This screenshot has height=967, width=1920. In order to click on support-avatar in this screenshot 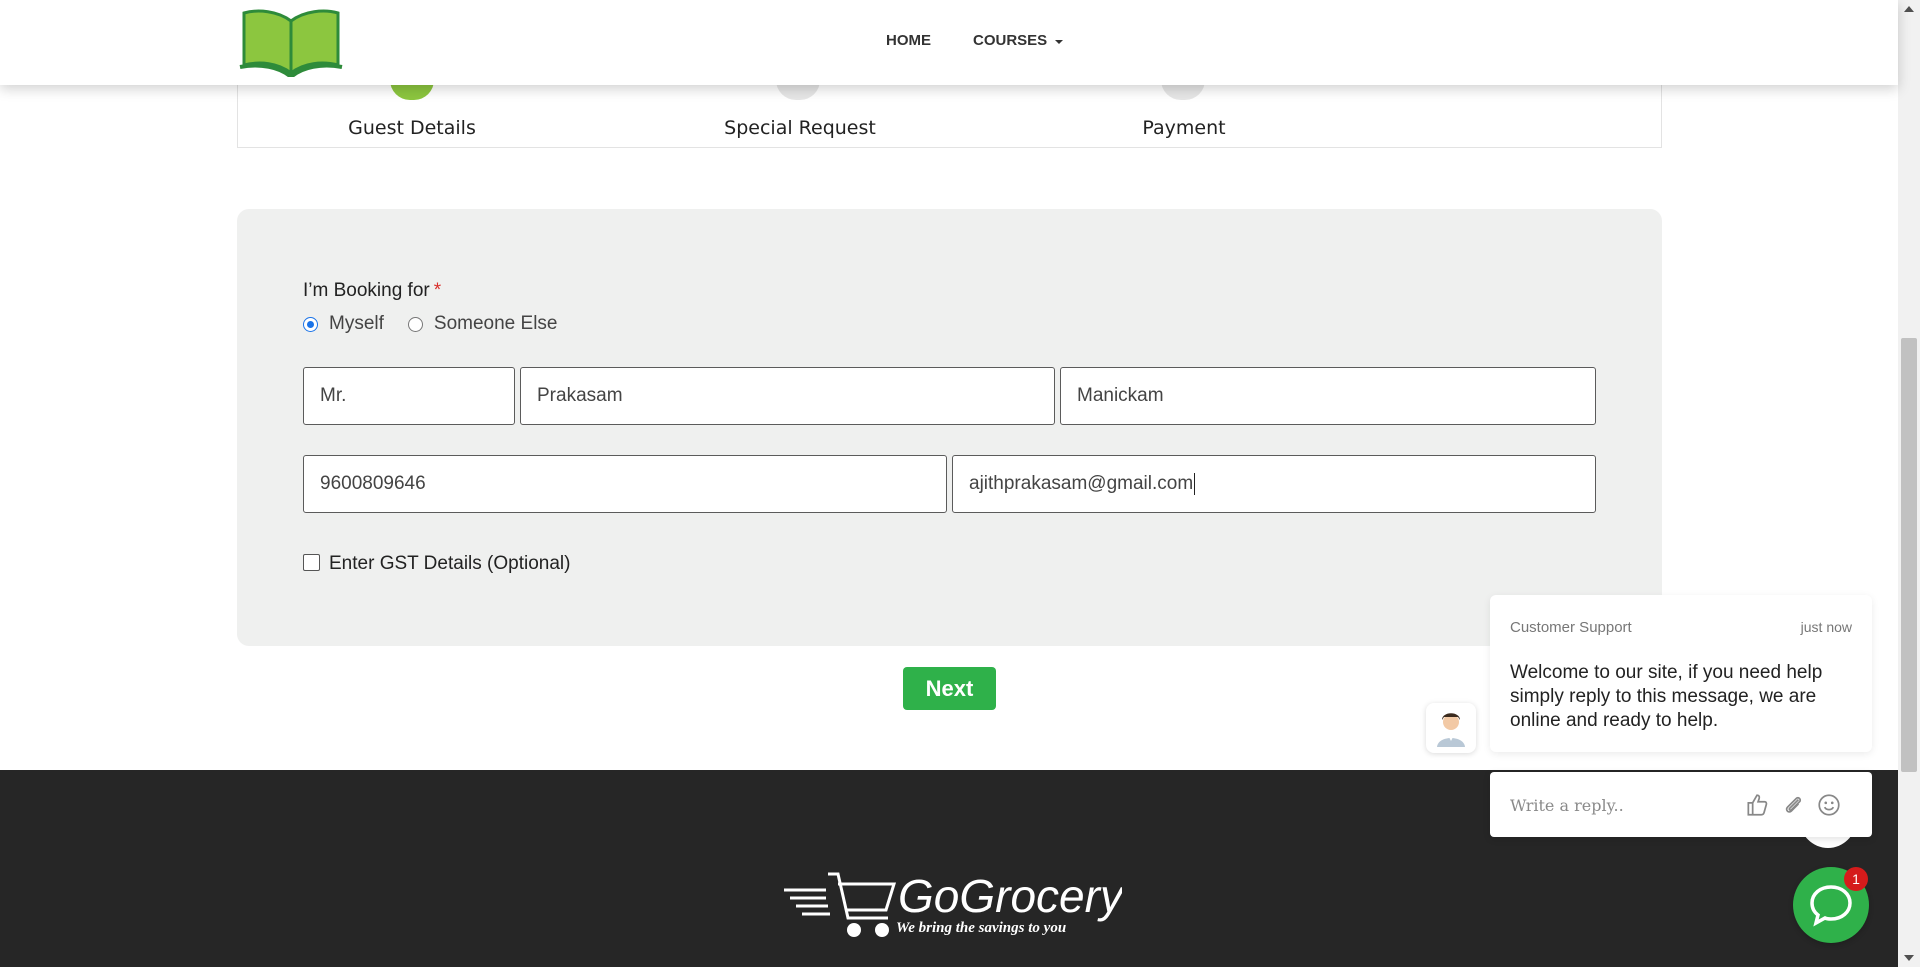, I will do `click(1451, 728)`.